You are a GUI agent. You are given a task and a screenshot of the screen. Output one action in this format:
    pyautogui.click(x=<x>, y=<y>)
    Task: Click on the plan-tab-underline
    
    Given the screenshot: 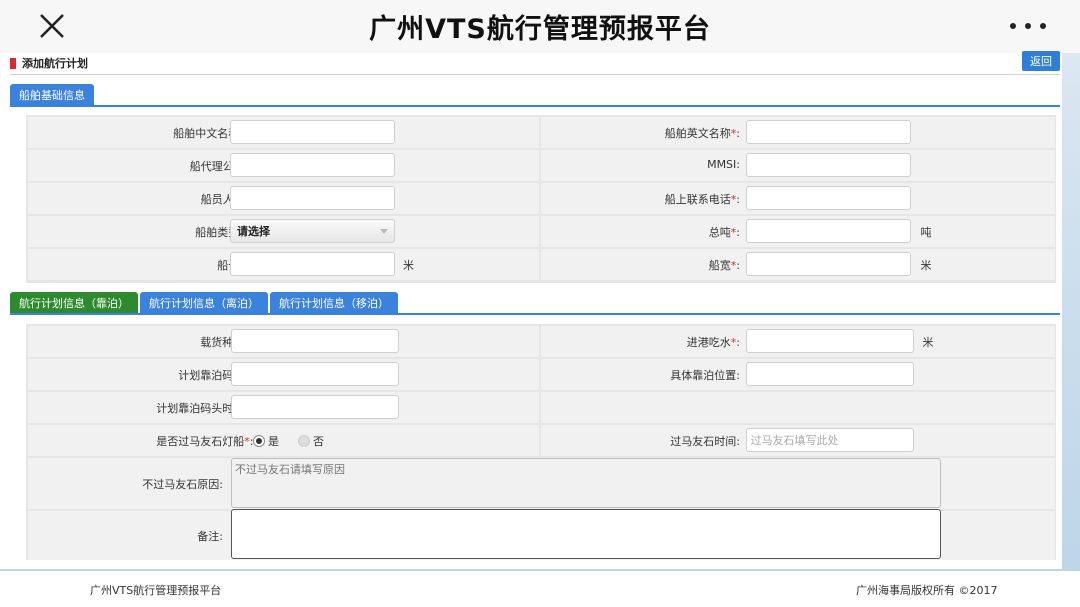 What is the action you would take?
    pyautogui.click(x=535, y=314)
    